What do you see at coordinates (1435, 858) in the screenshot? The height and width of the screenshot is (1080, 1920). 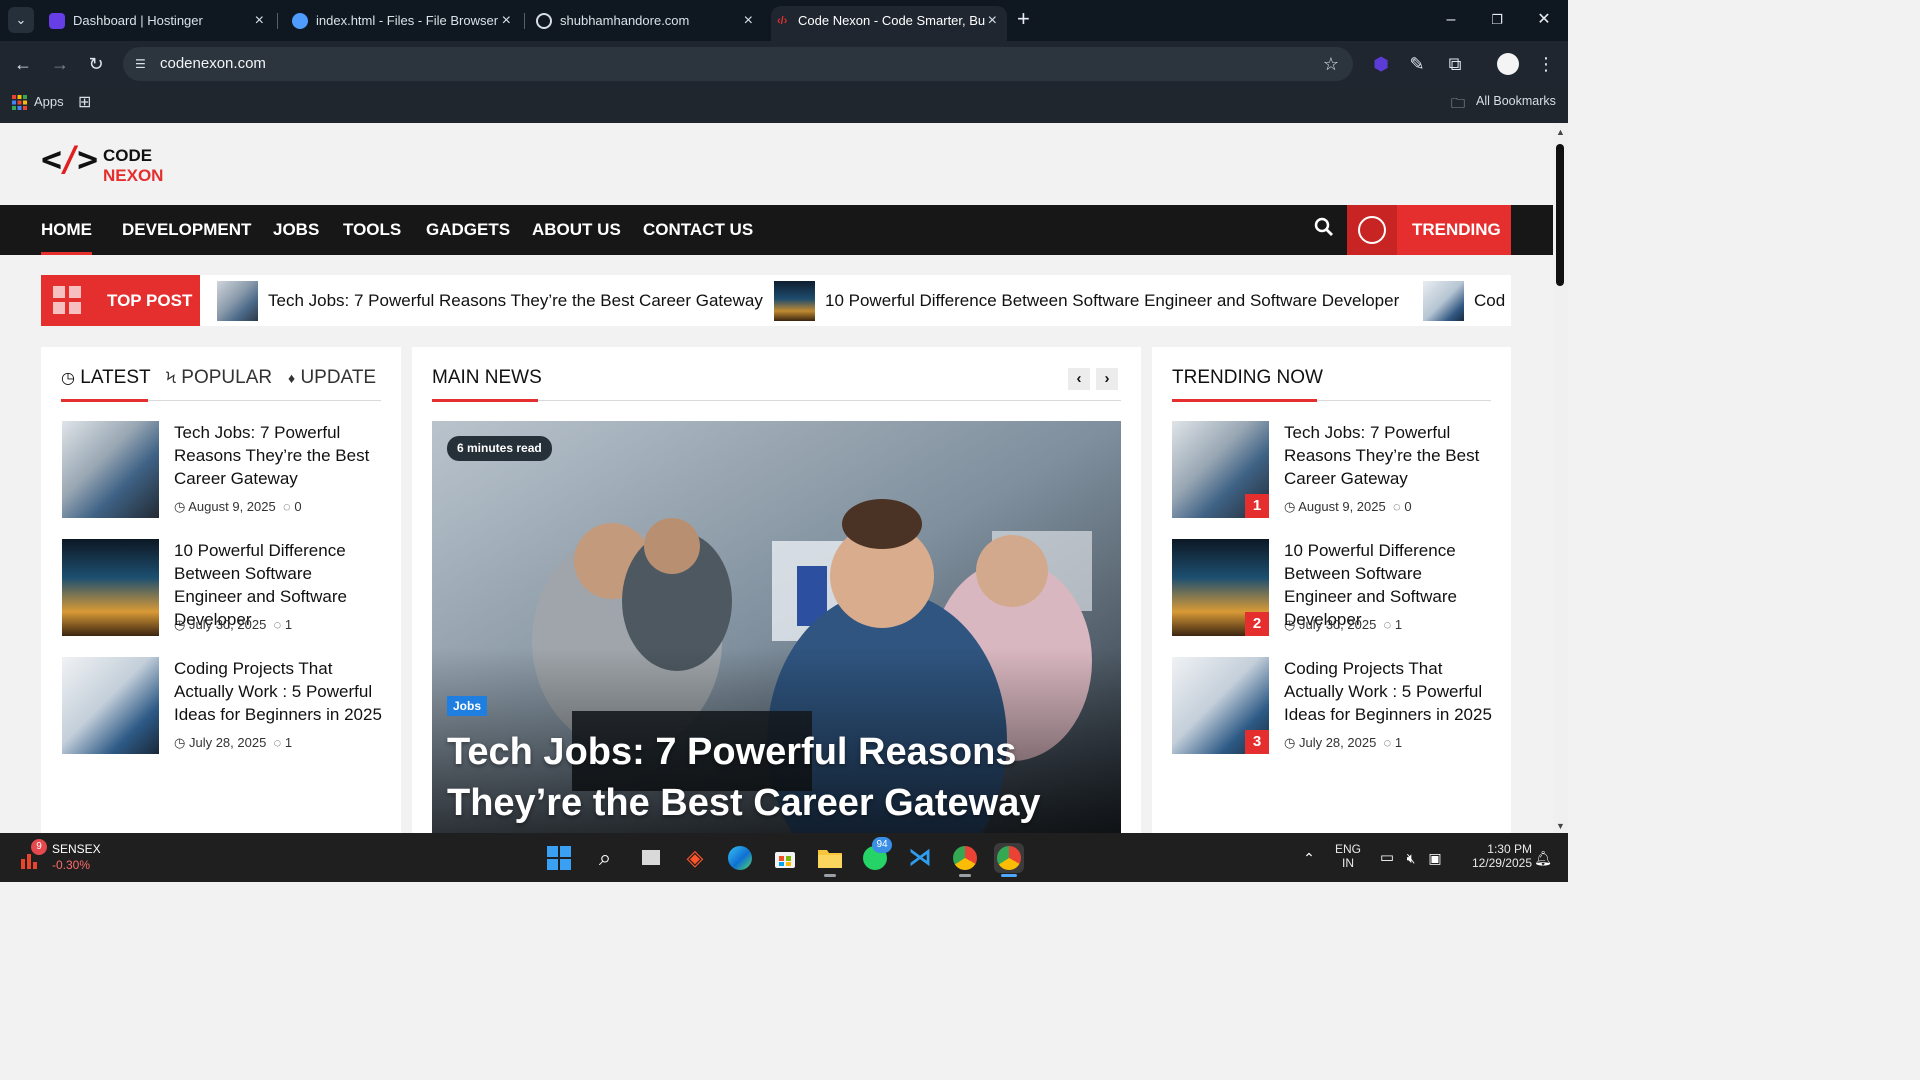 I see `battery-icon: ▣` at bounding box center [1435, 858].